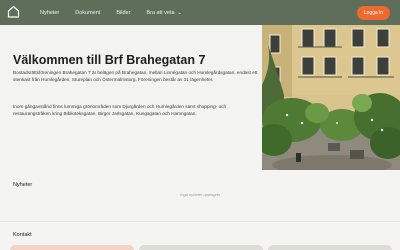 The image size is (400, 250). What do you see at coordinates (49, 13) in the screenshot?
I see `nav-link-nyheter: Nyheter` at bounding box center [49, 13].